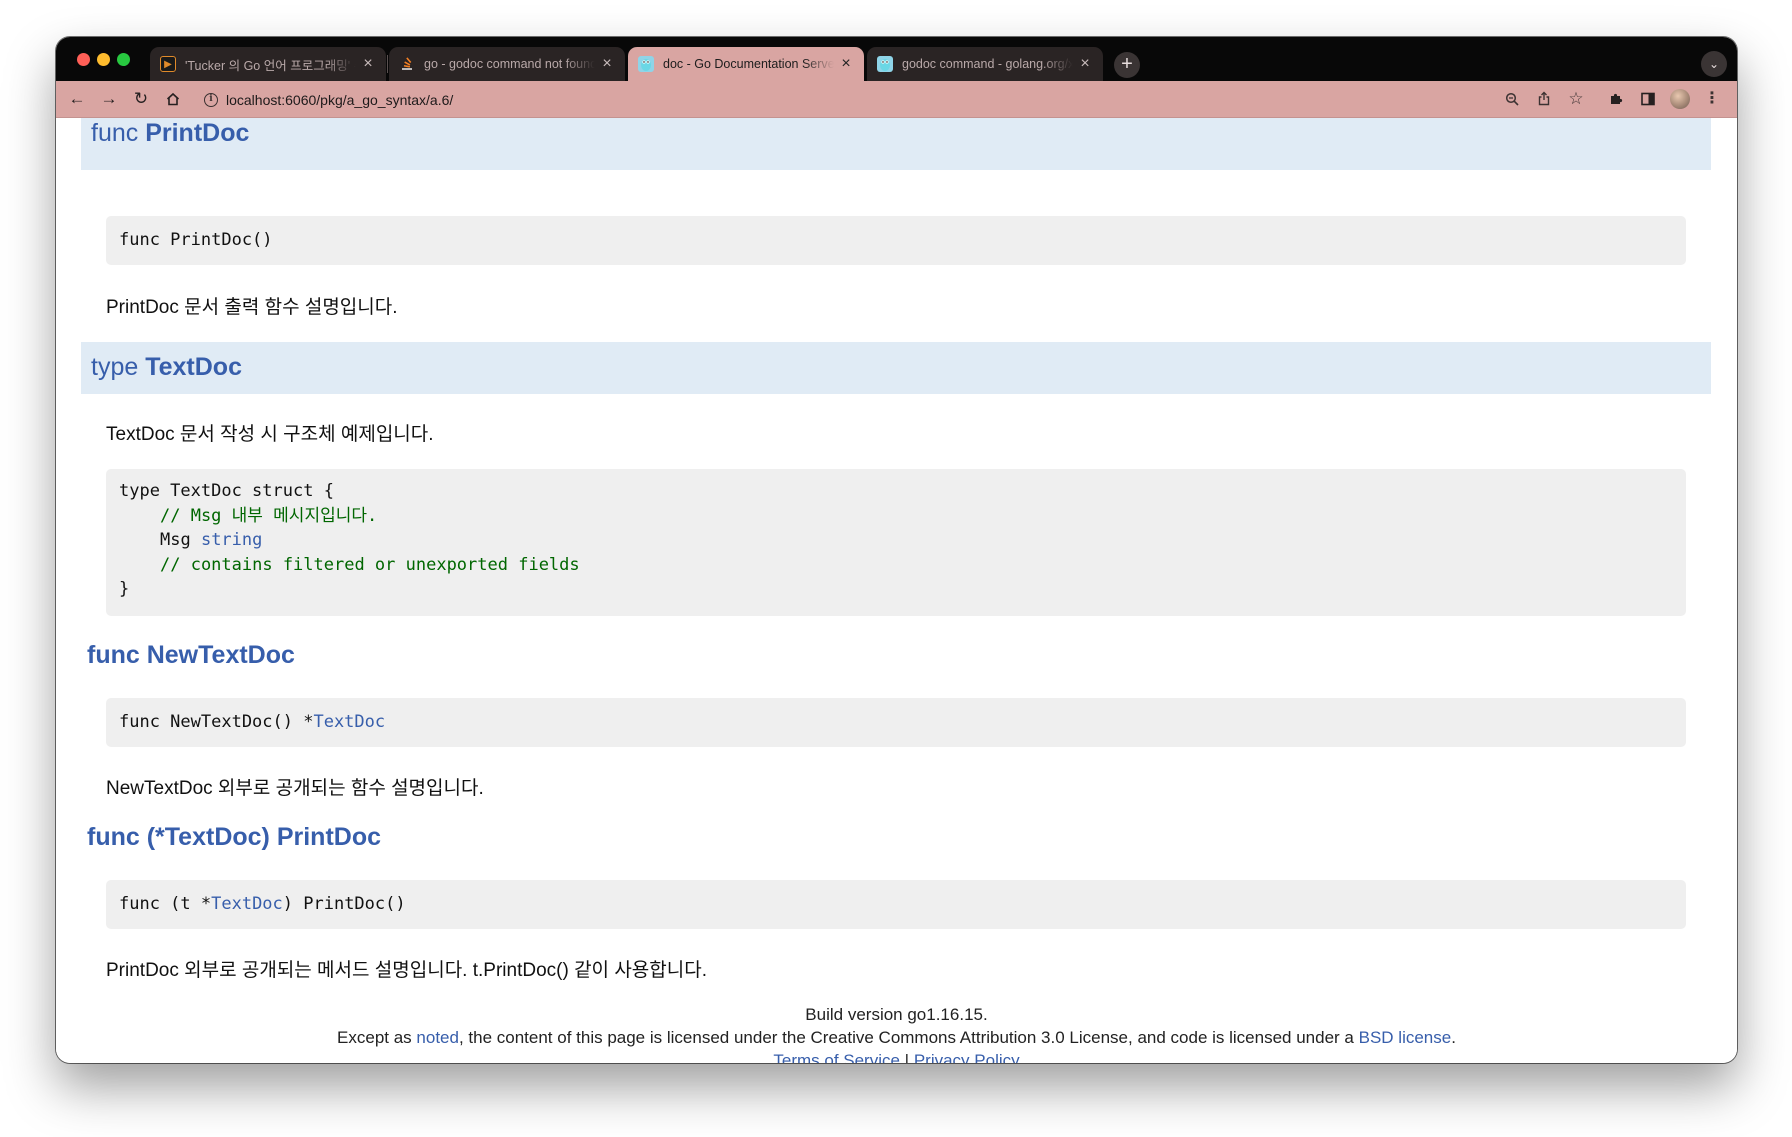  Describe the element at coordinates (896, 722) in the screenshot. I see `code-block-newtextdoc: func NewTextDoc() *TextDoc` at that location.